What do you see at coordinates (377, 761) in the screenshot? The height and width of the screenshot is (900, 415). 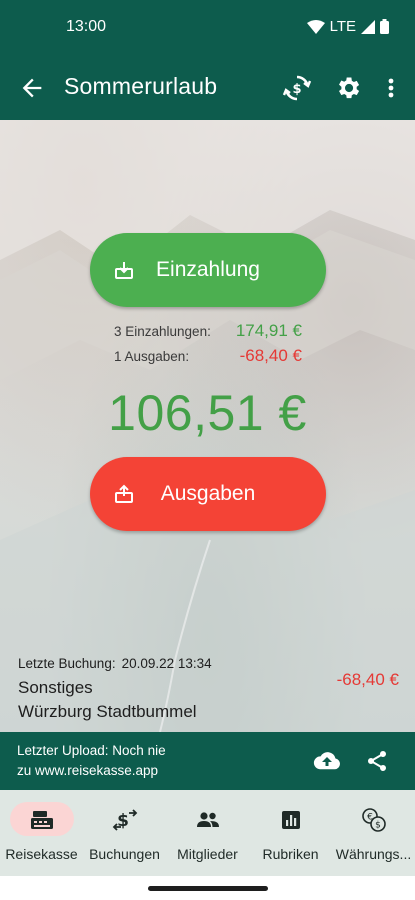 I see `share-icon` at bounding box center [377, 761].